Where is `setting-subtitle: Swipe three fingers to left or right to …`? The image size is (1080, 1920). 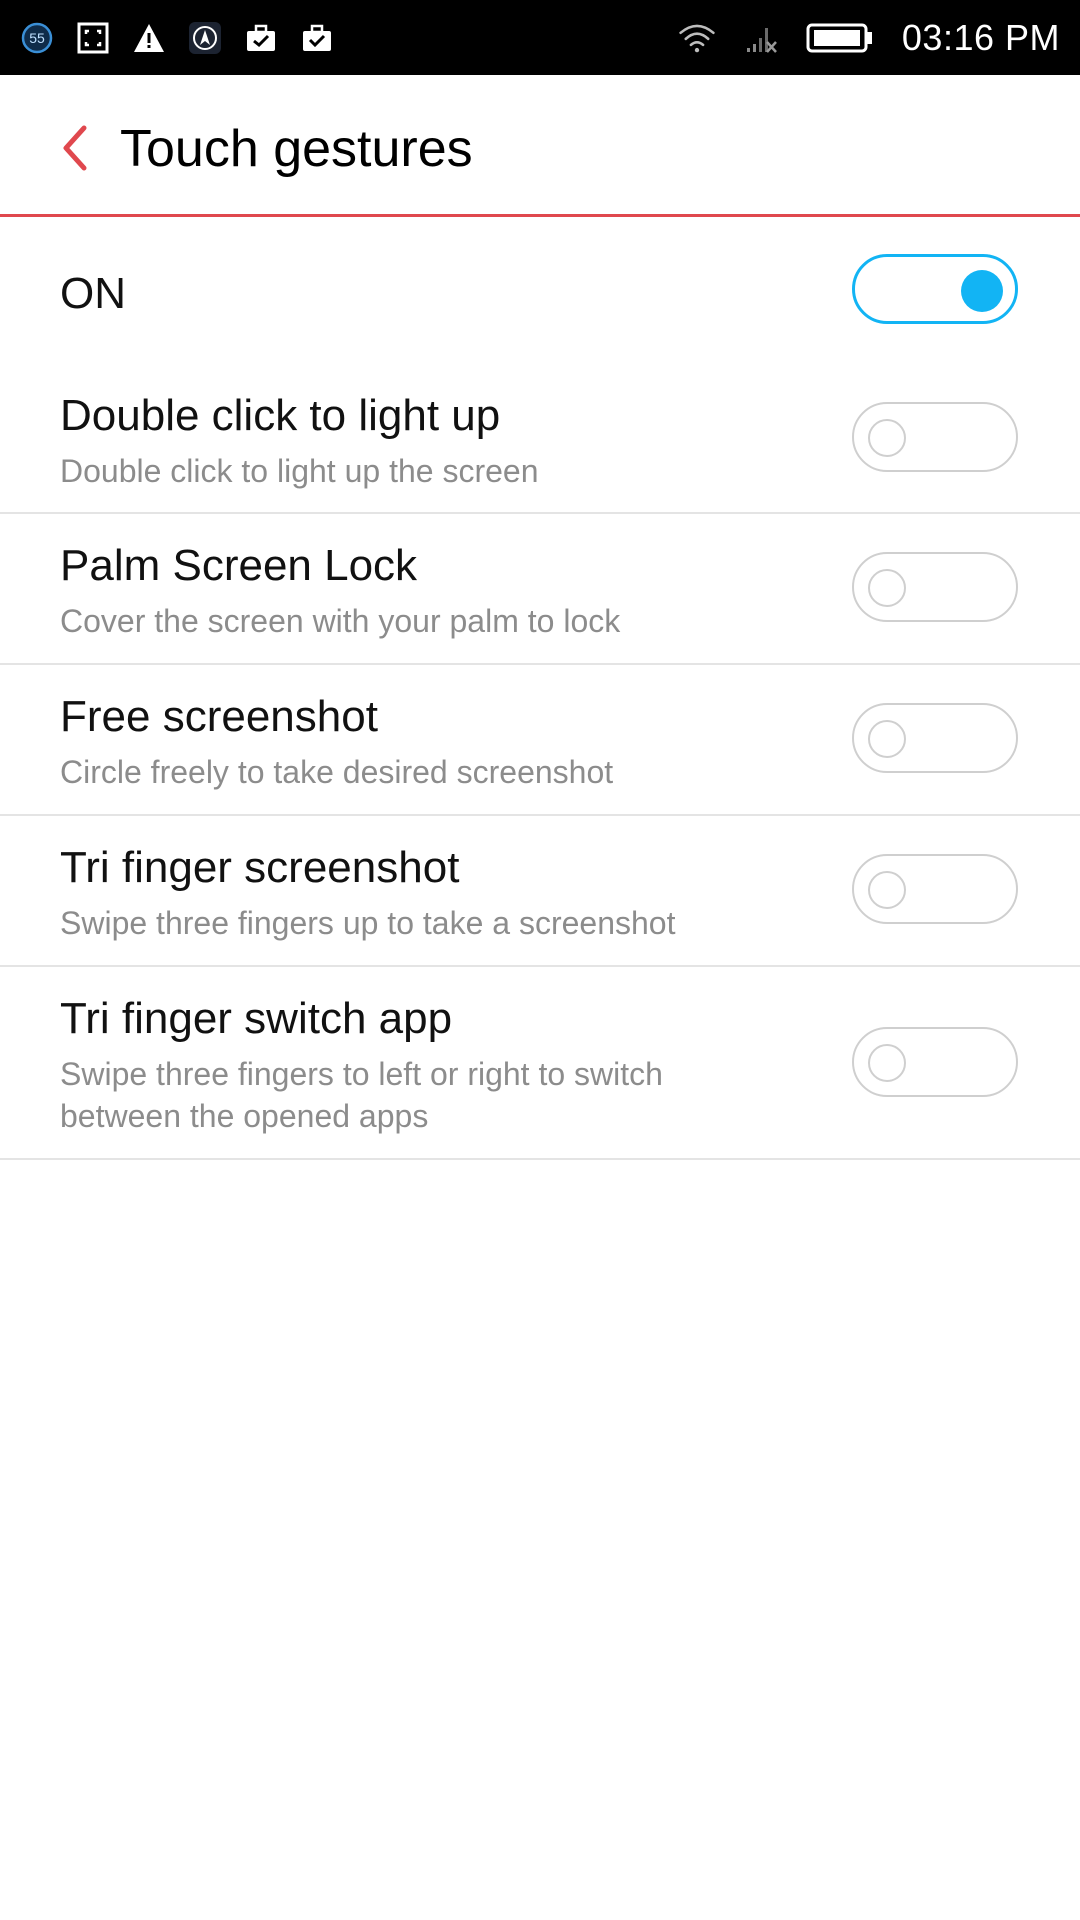
setting-subtitle: Swipe three fingers to left or right to … is located at coordinates (361, 1095).